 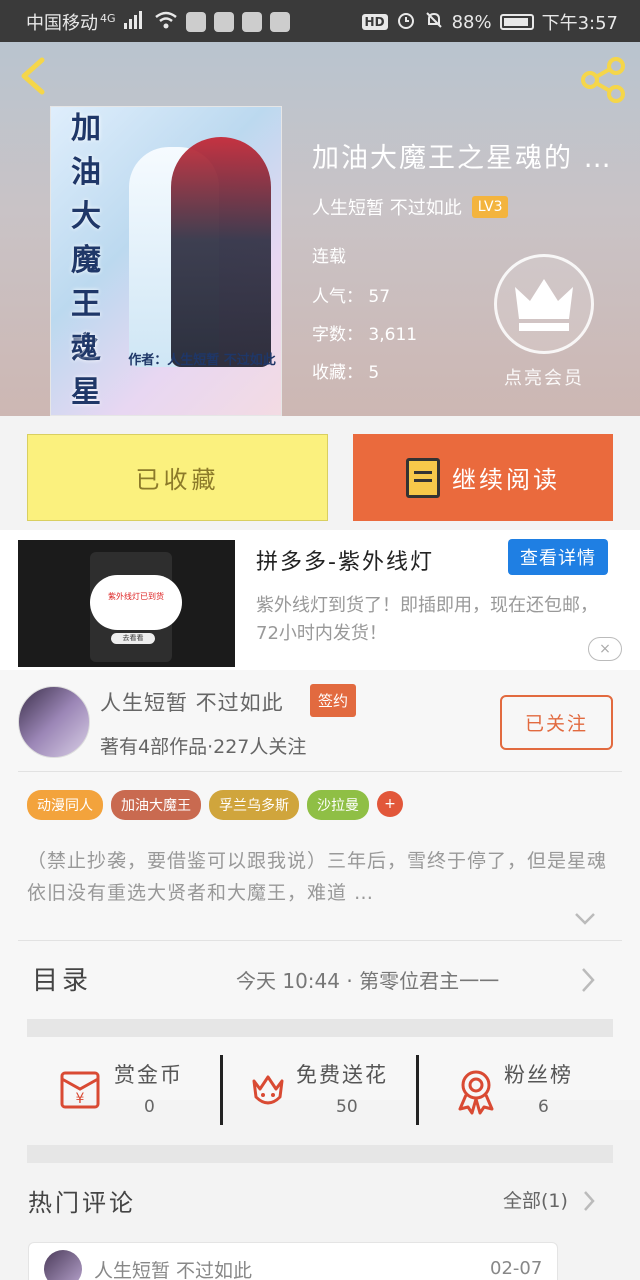 I want to click on battery-icon, so click(x=516, y=22).